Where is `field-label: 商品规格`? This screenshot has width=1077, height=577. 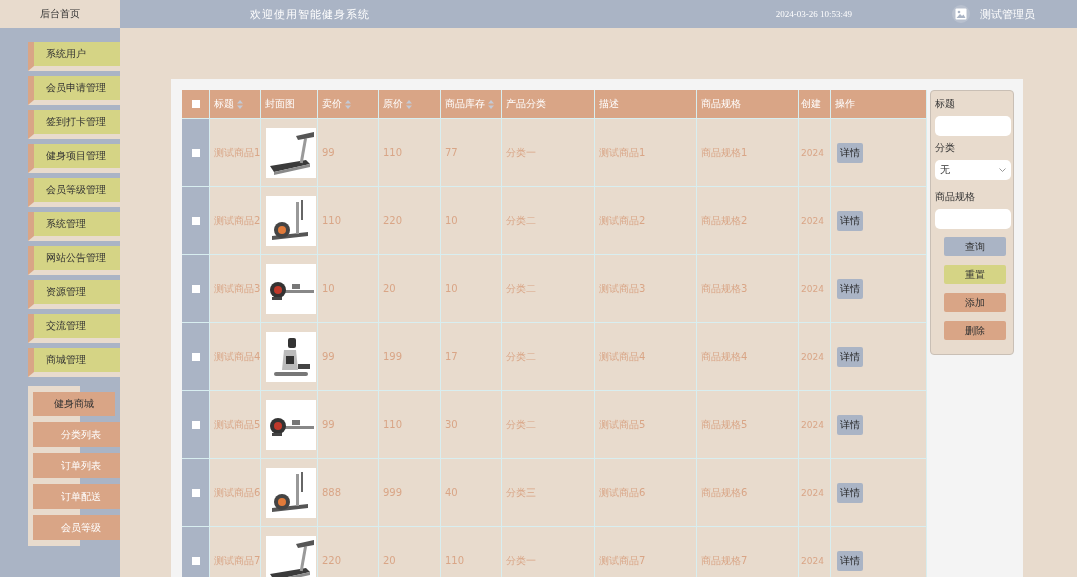 field-label: 商品规格 is located at coordinates (955, 197).